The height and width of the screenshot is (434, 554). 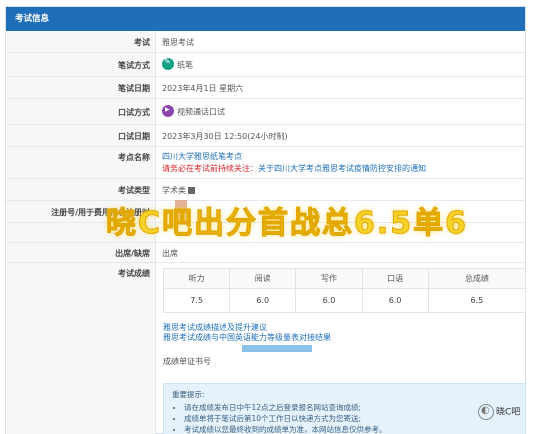 What do you see at coordinates (203, 88) in the screenshot?
I see `value-written-date: 2023年4月1日 星期六` at bounding box center [203, 88].